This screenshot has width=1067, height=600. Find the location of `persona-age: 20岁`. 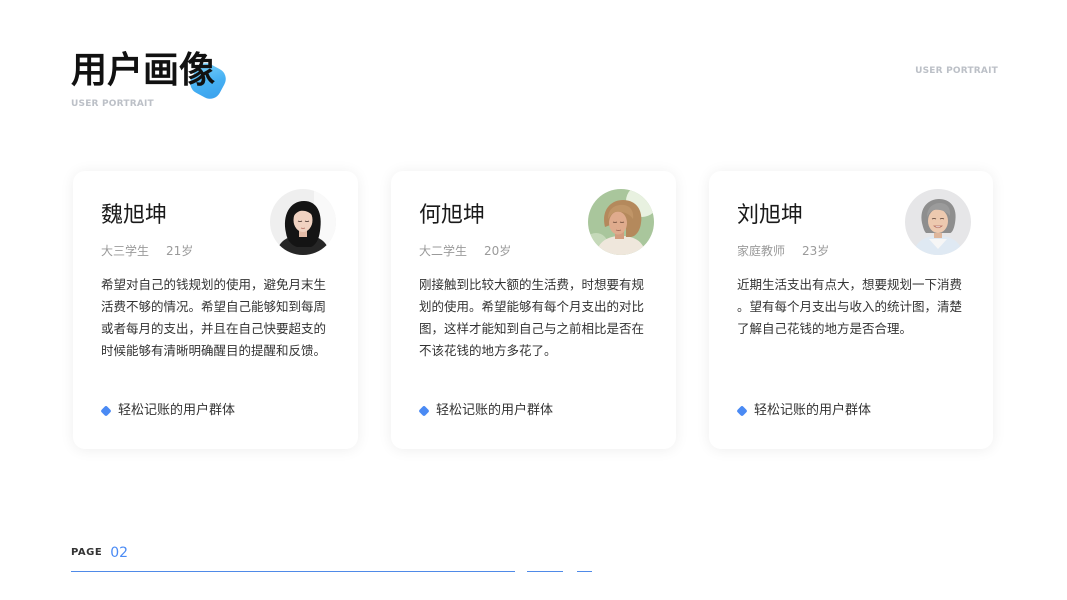

persona-age: 20岁 is located at coordinates (498, 251).